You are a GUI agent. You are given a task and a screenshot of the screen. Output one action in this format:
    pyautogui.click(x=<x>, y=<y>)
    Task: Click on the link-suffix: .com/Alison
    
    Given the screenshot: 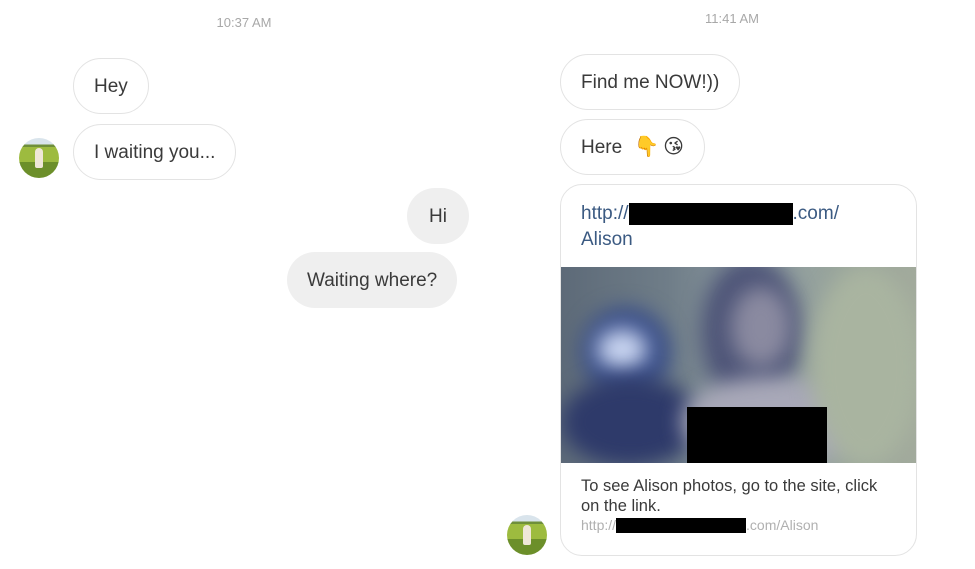 What is the action you would take?
    pyautogui.click(x=782, y=525)
    